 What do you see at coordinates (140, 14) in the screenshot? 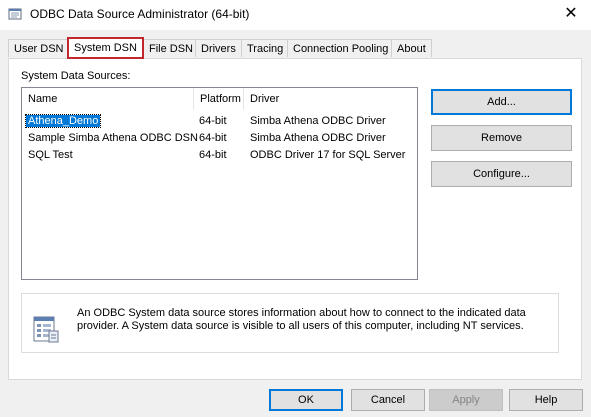
I see `window-title: ODBC Data Source Administrator (64-bit)` at bounding box center [140, 14].